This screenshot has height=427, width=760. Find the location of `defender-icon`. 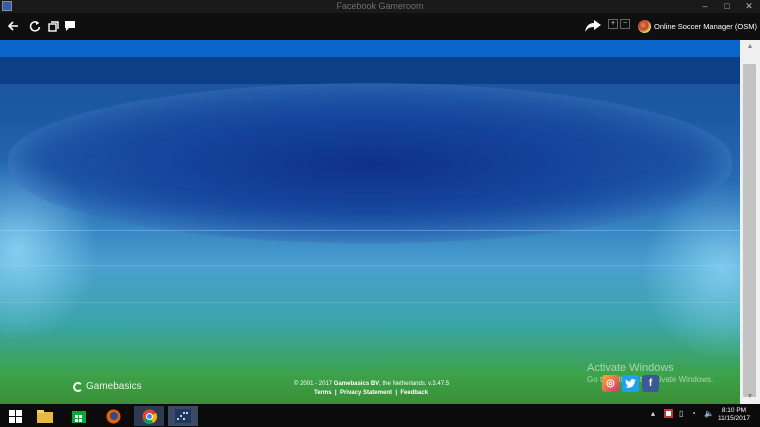

defender-icon is located at coordinates (668, 414).